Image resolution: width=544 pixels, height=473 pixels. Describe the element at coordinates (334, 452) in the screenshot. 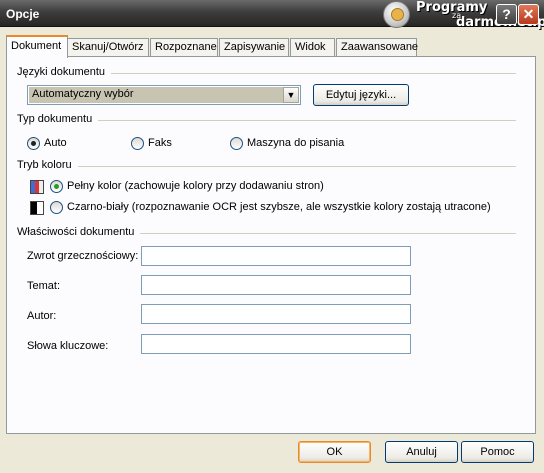

I see `ok-button: OK` at that location.